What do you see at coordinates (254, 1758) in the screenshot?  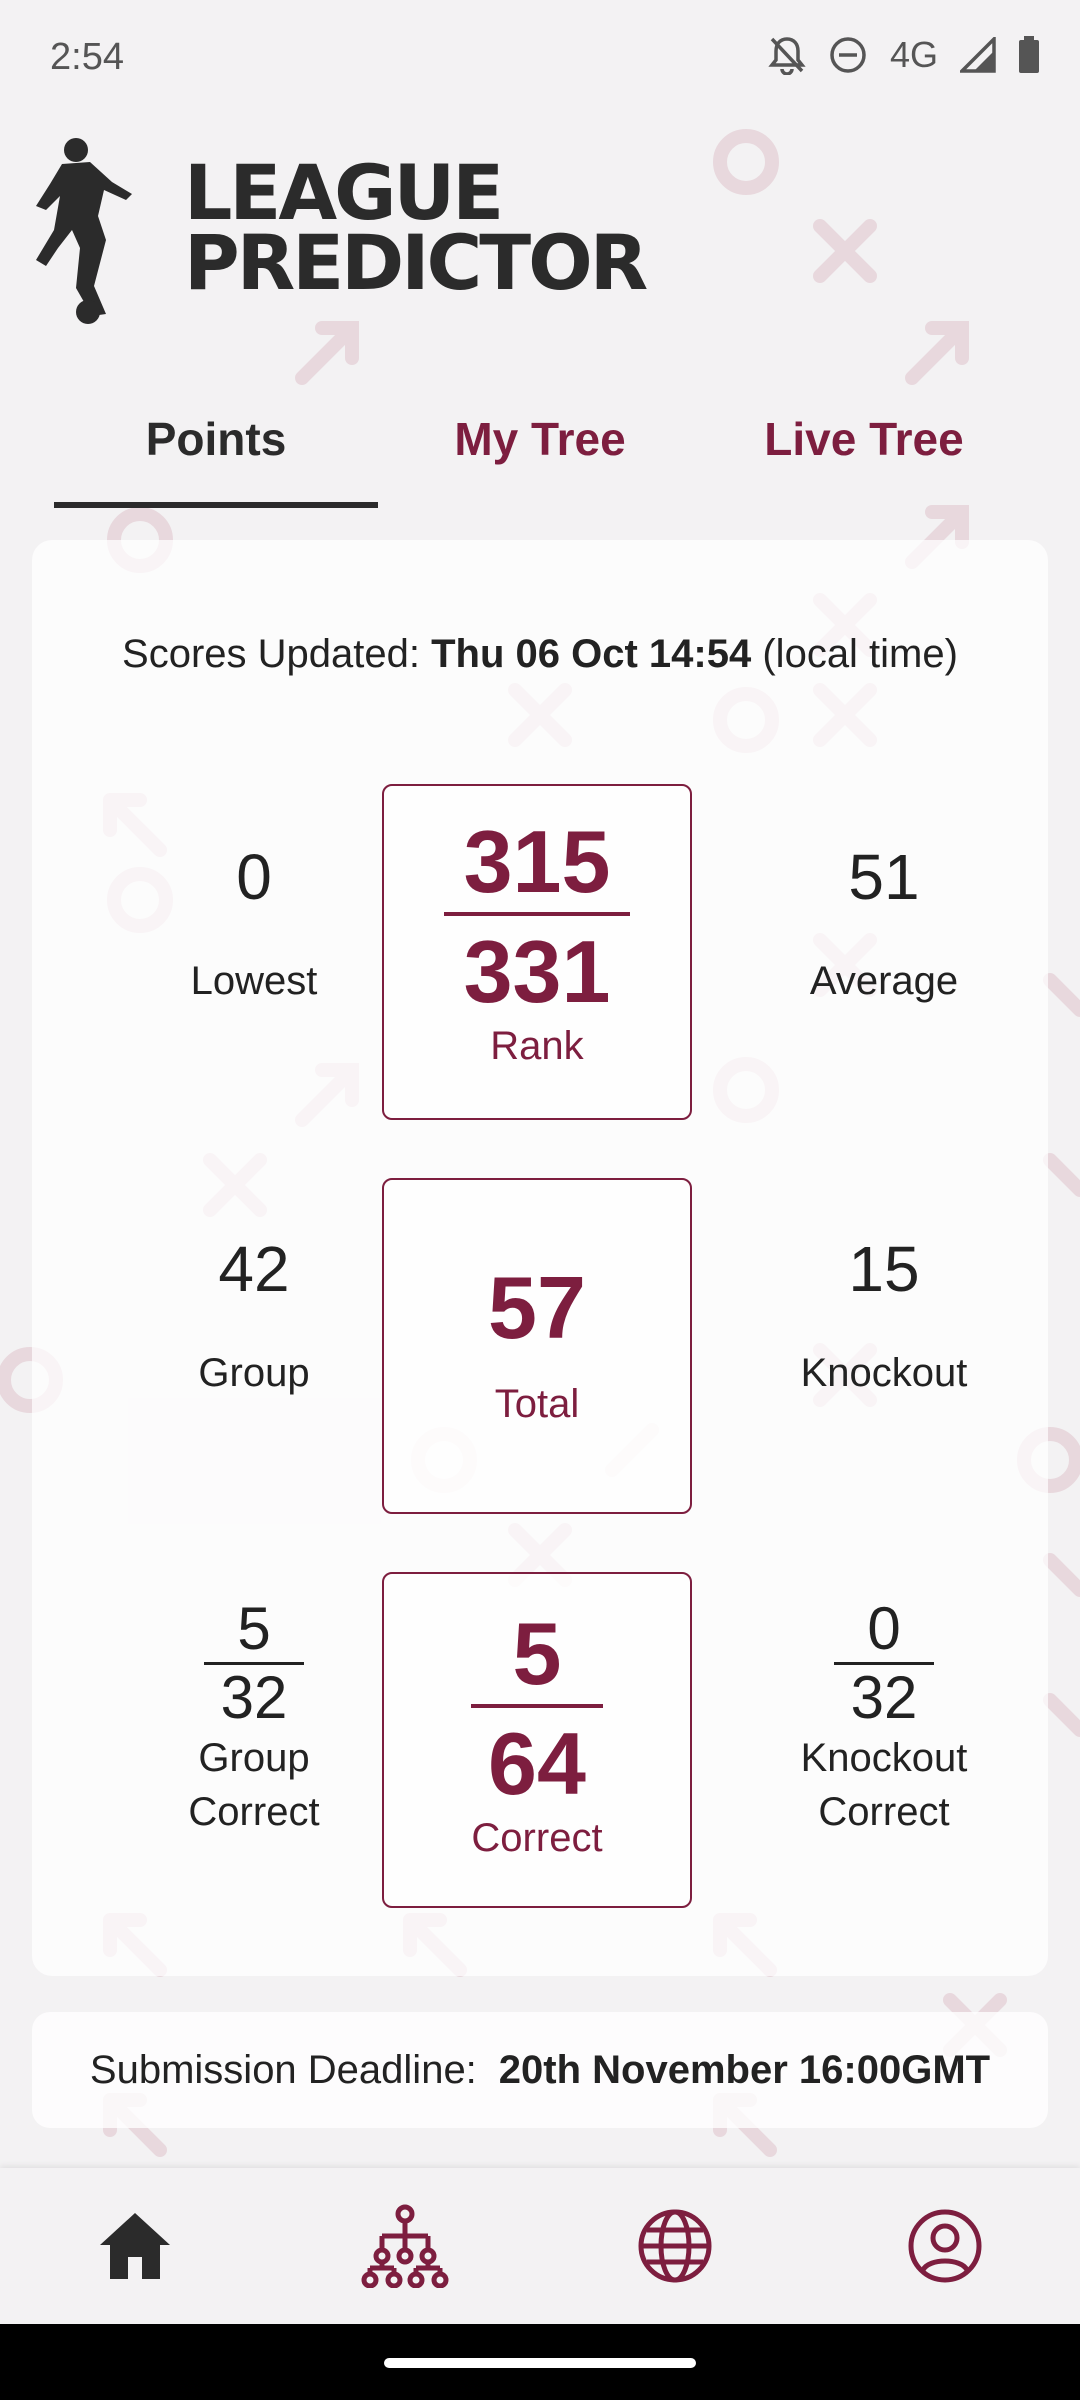 I see `group-correct-label-1: Group` at bounding box center [254, 1758].